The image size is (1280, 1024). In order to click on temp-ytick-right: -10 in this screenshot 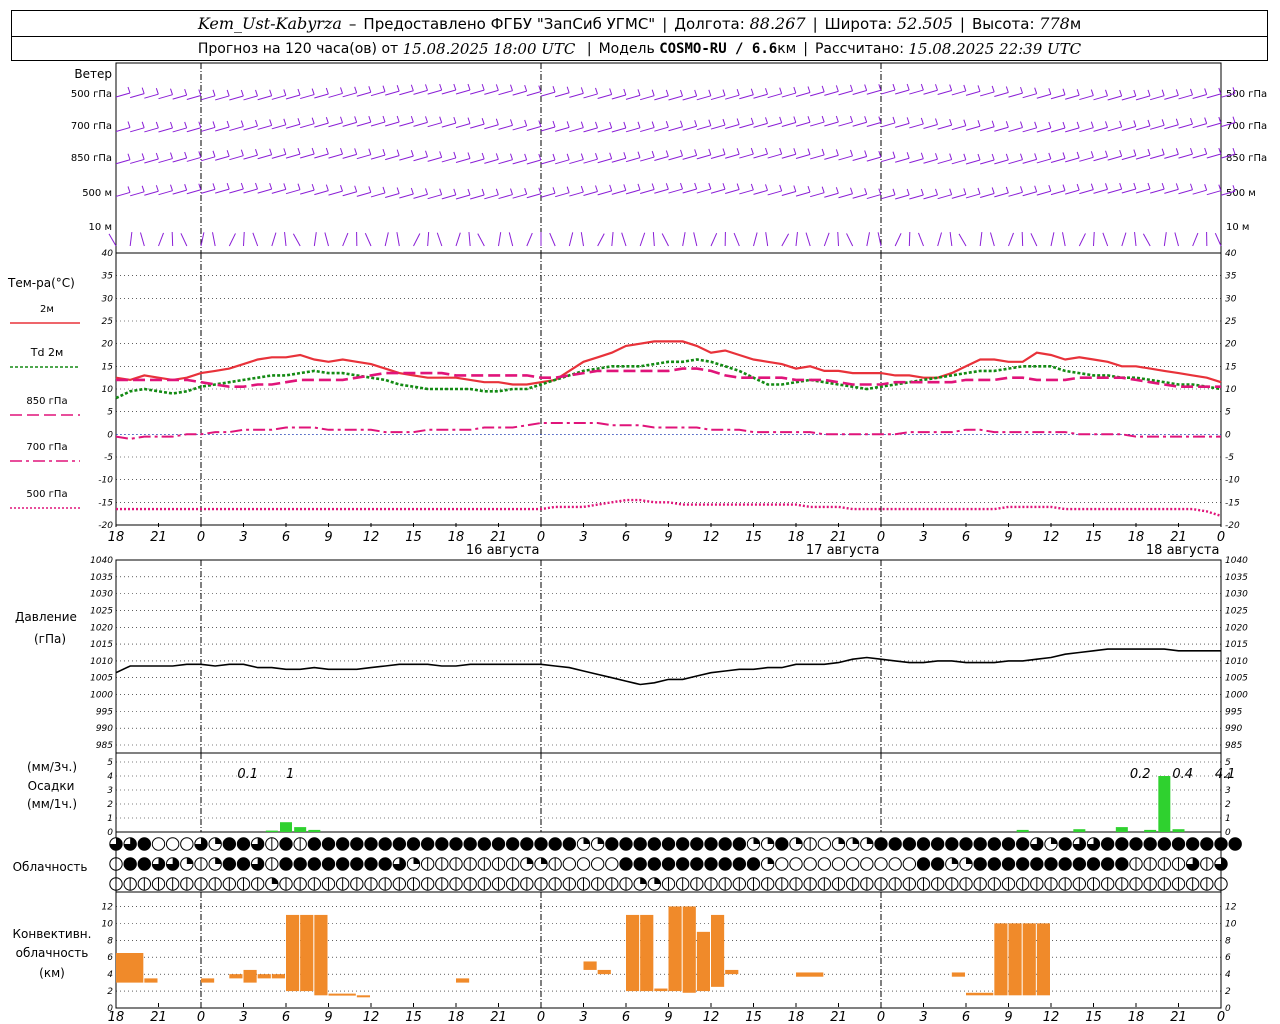, I will do `click(1232, 481)`.